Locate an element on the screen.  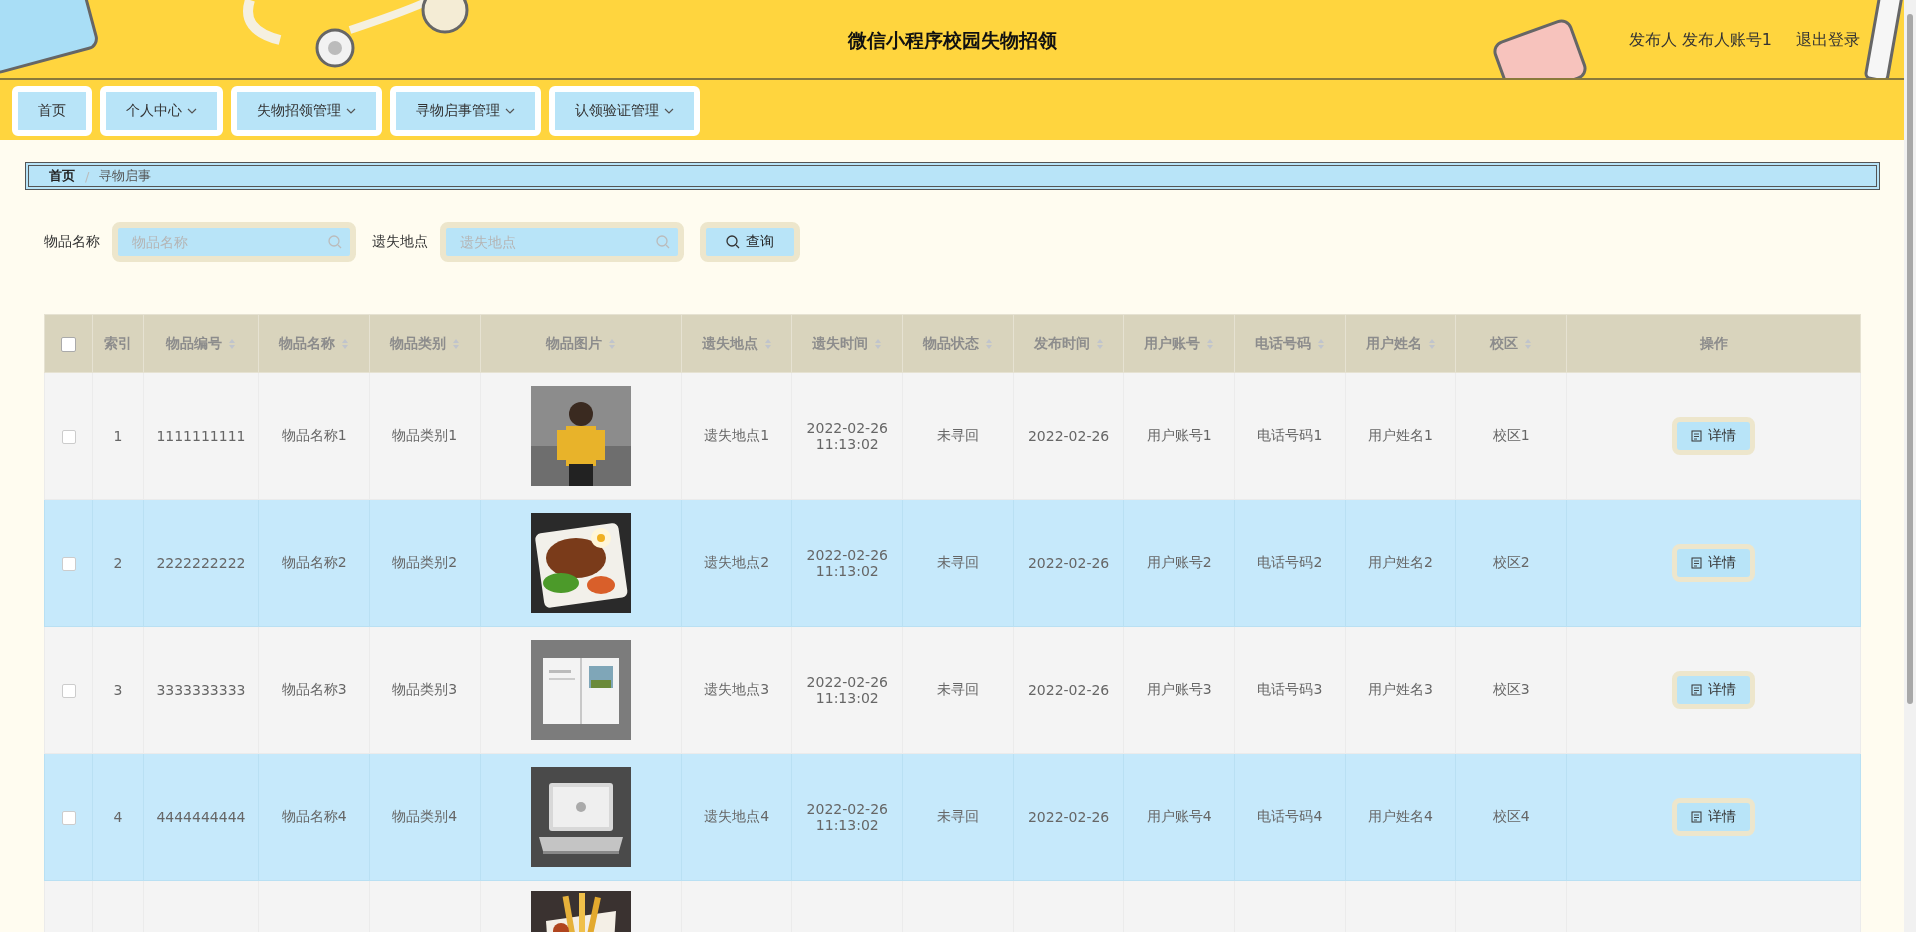
input-field: 遗失地点 is located at coordinates (562, 242).